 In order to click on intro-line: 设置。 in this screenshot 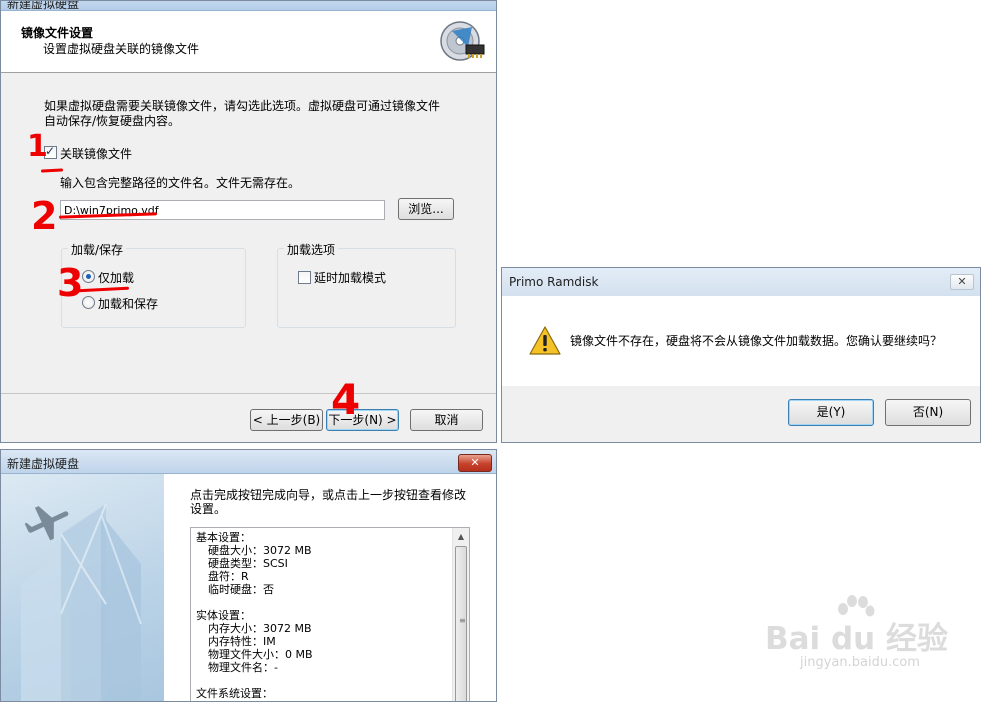, I will do `click(208, 509)`.